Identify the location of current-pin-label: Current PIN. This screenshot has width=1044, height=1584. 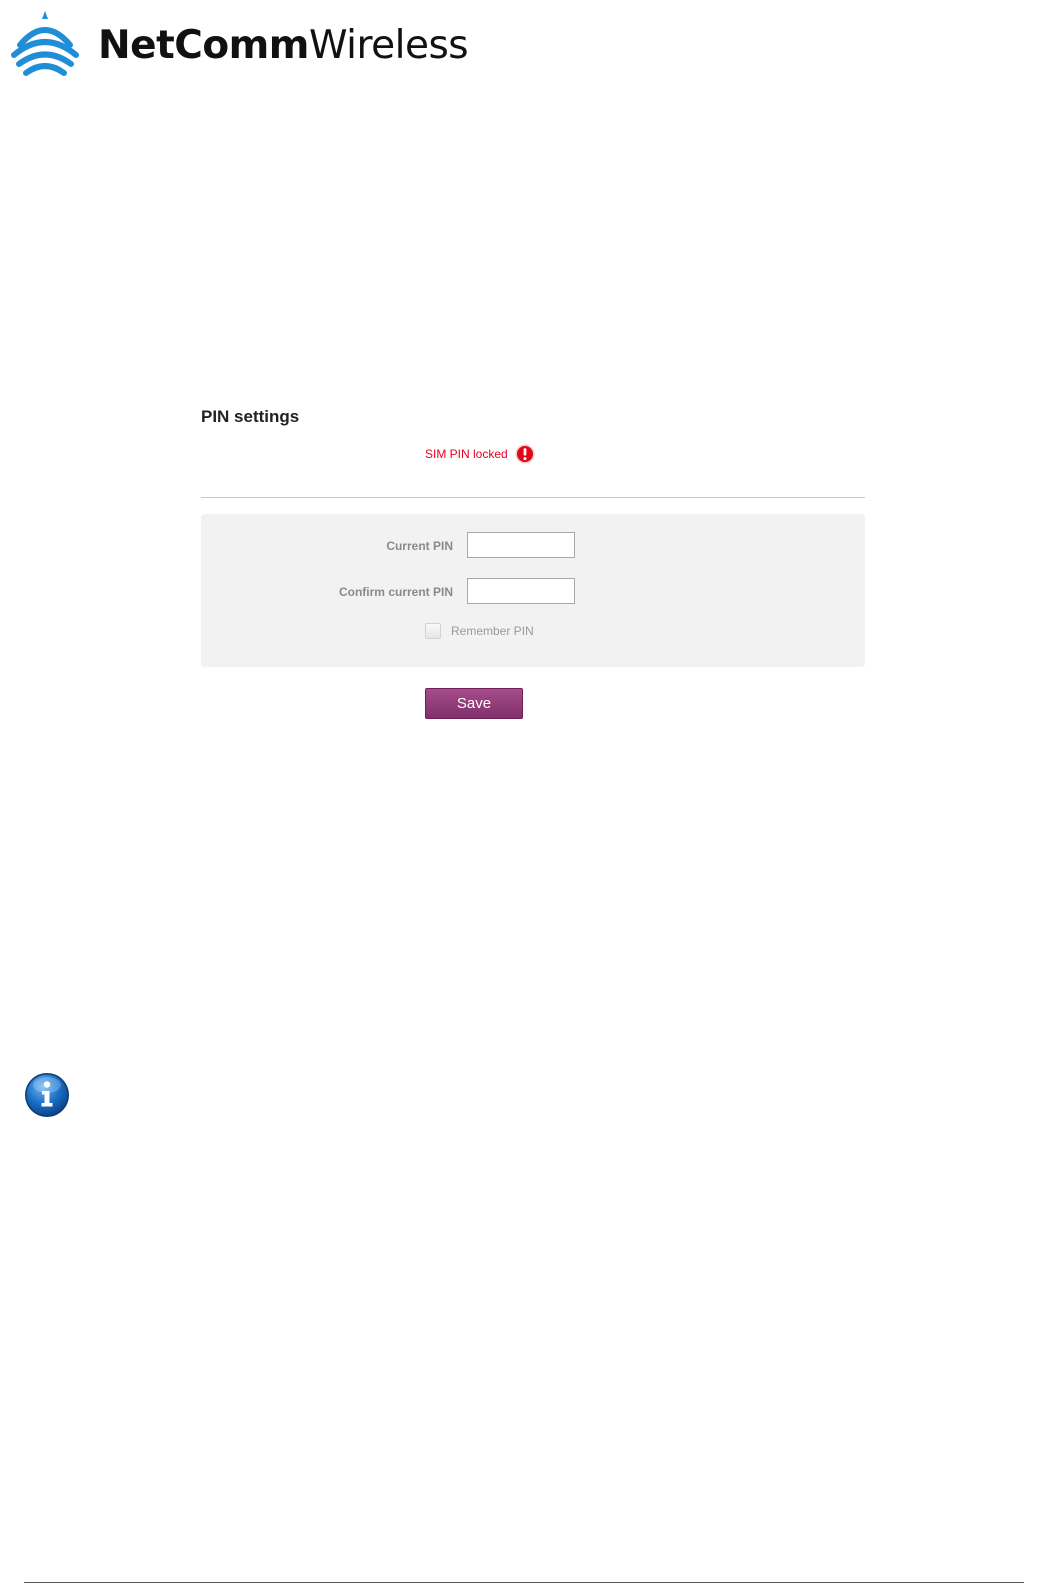
(419, 546).